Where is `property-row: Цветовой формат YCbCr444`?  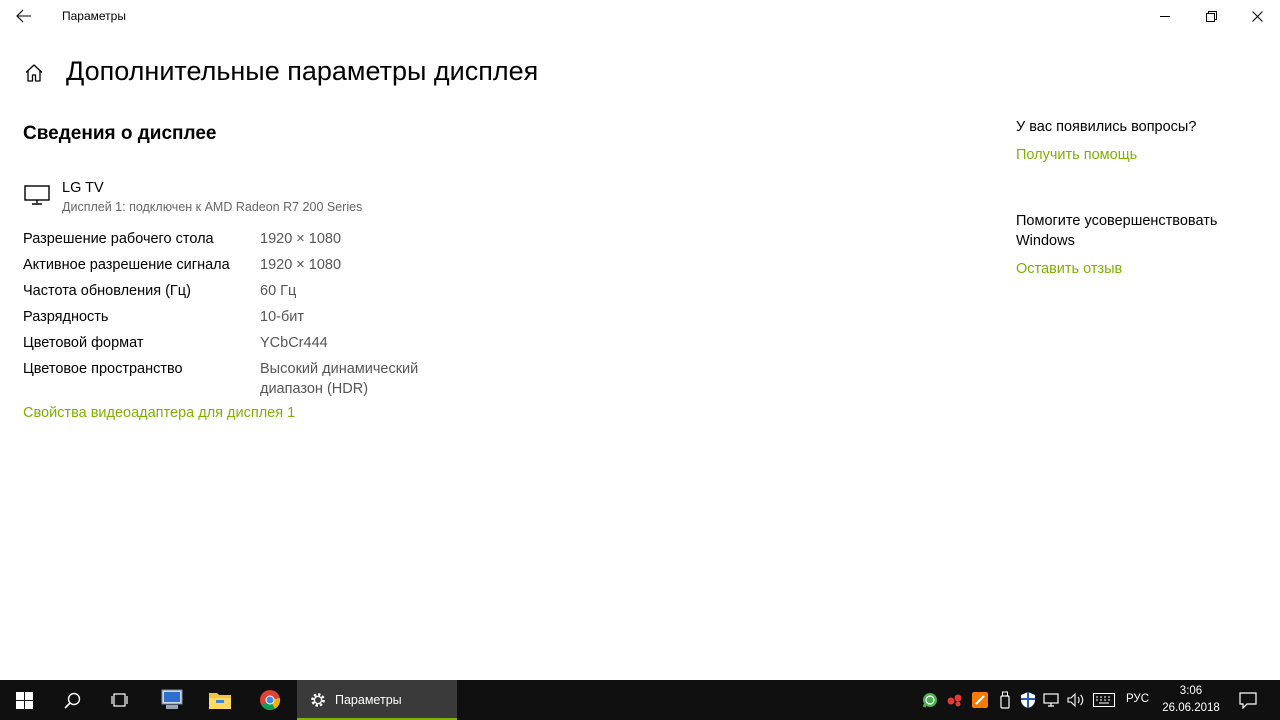 property-row: Цветовой формат YCbCr444 is located at coordinates (243, 346).